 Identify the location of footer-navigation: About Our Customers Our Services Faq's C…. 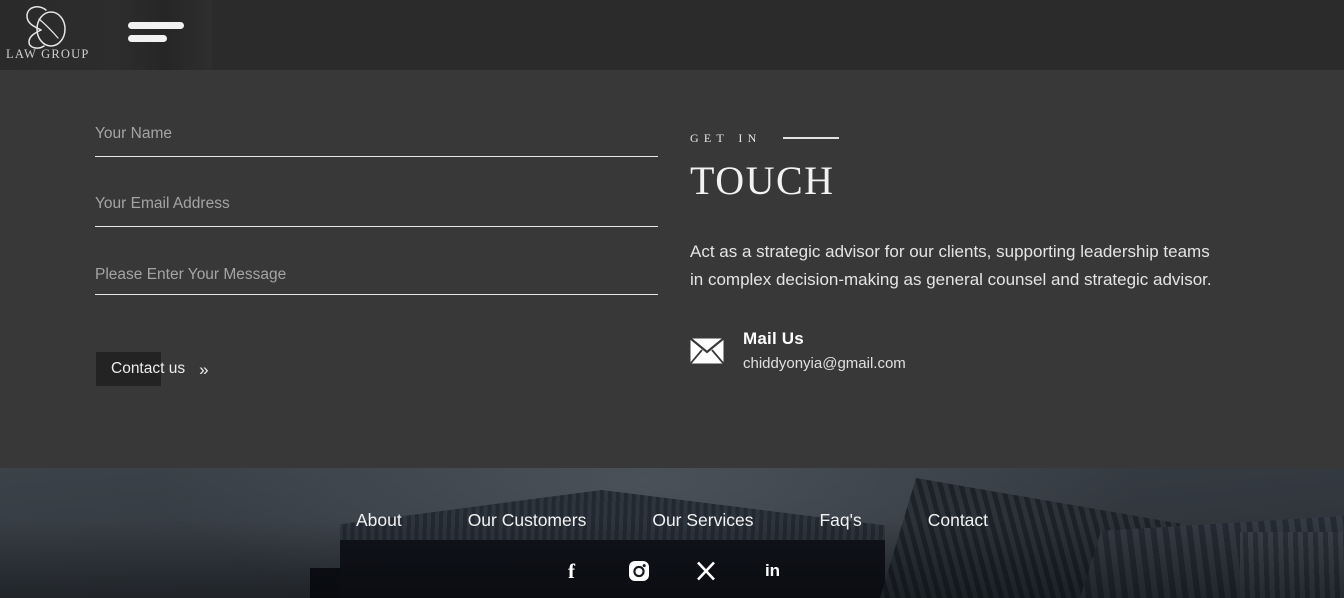
(672, 520).